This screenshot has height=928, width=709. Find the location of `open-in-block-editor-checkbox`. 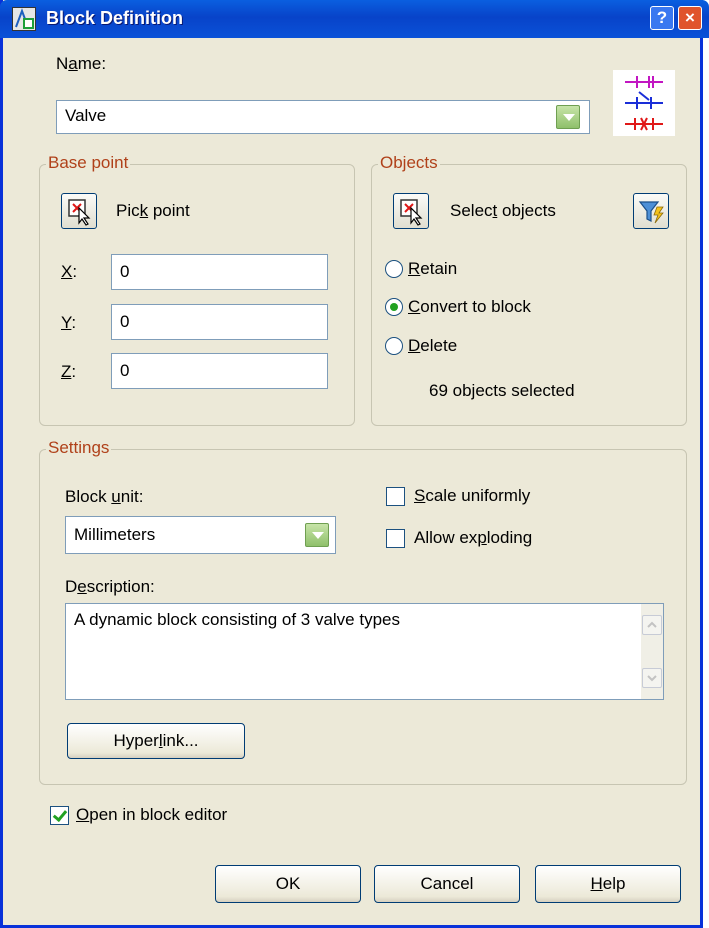

open-in-block-editor-checkbox is located at coordinates (59, 815).